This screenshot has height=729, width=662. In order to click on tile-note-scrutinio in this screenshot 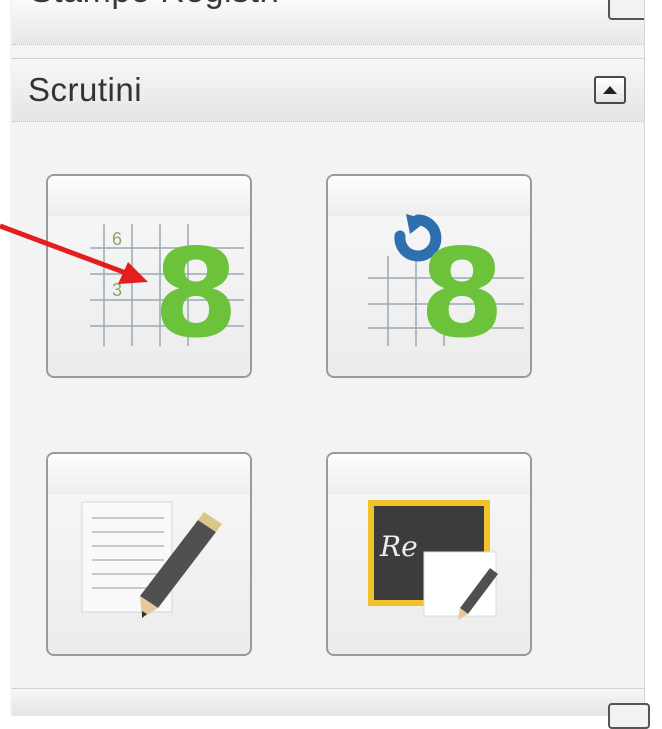, I will do `click(149, 554)`.